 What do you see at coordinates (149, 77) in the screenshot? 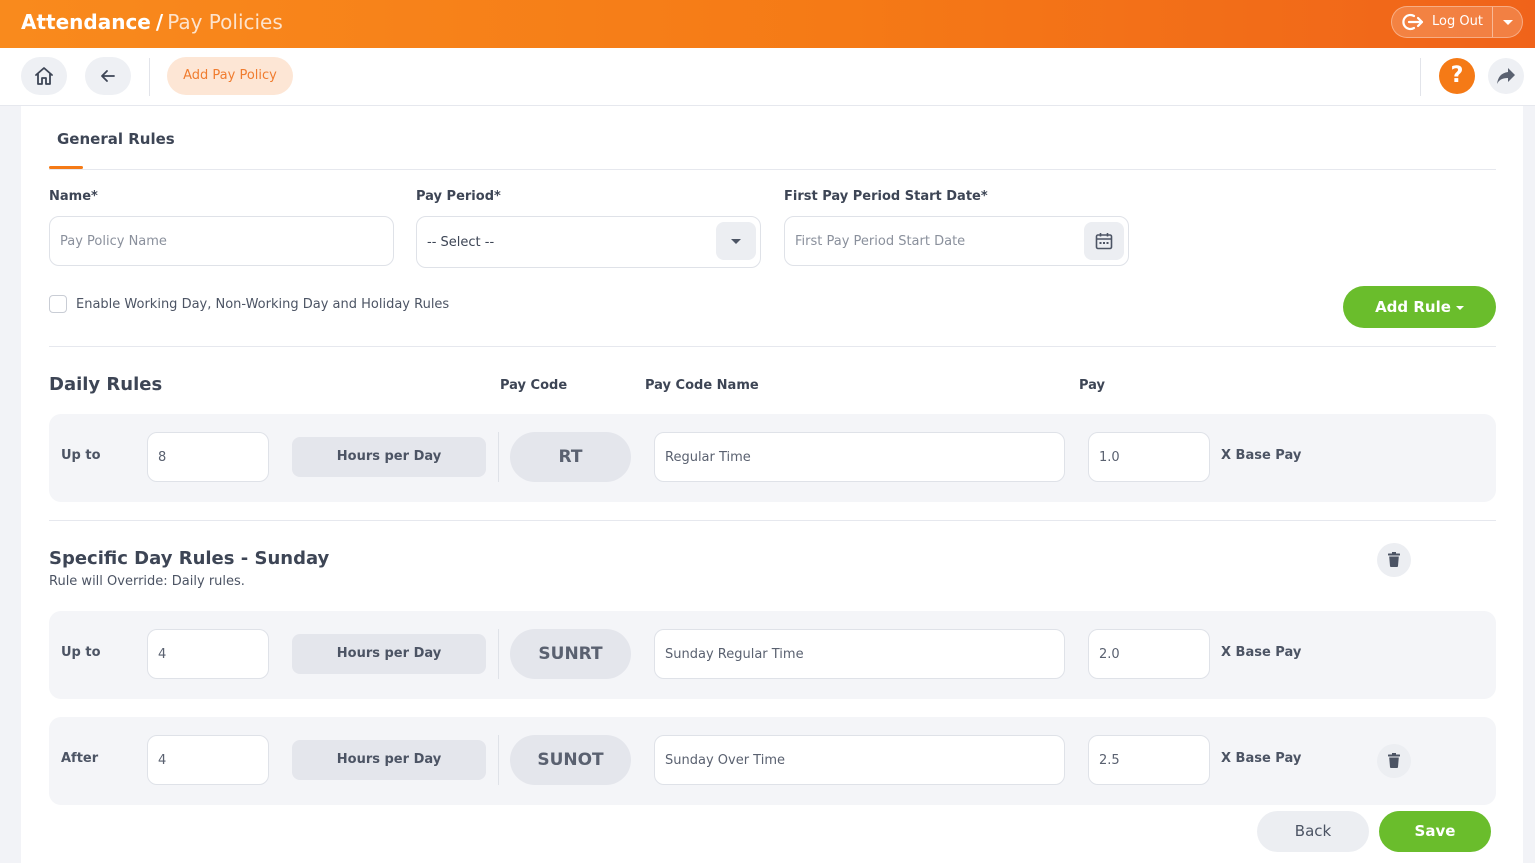
I see `toolbar-divider` at bounding box center [149, 77].